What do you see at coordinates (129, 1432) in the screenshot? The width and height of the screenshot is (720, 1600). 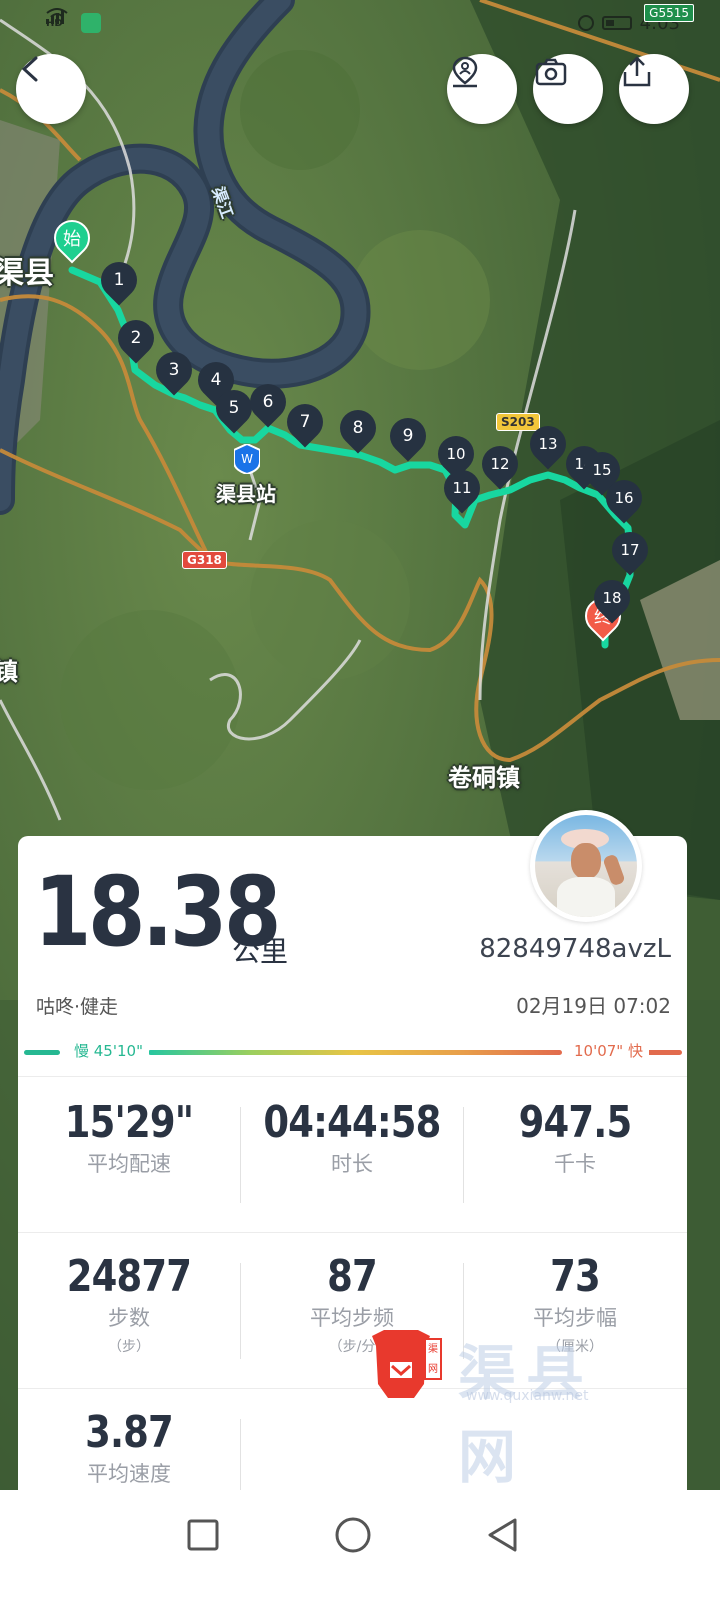 I see `stat-value: 3.87` at bounding box center [129, 1432].